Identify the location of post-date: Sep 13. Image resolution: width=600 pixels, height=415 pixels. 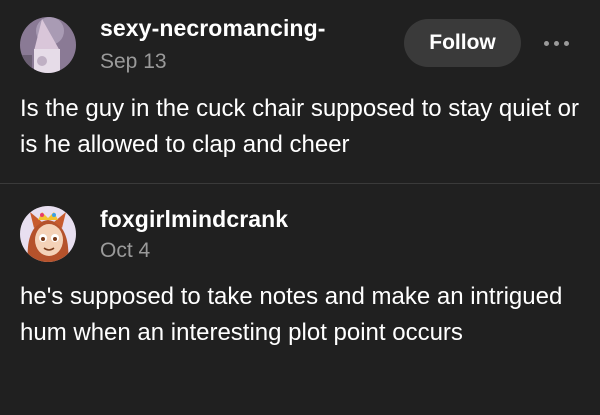
(133, 62).